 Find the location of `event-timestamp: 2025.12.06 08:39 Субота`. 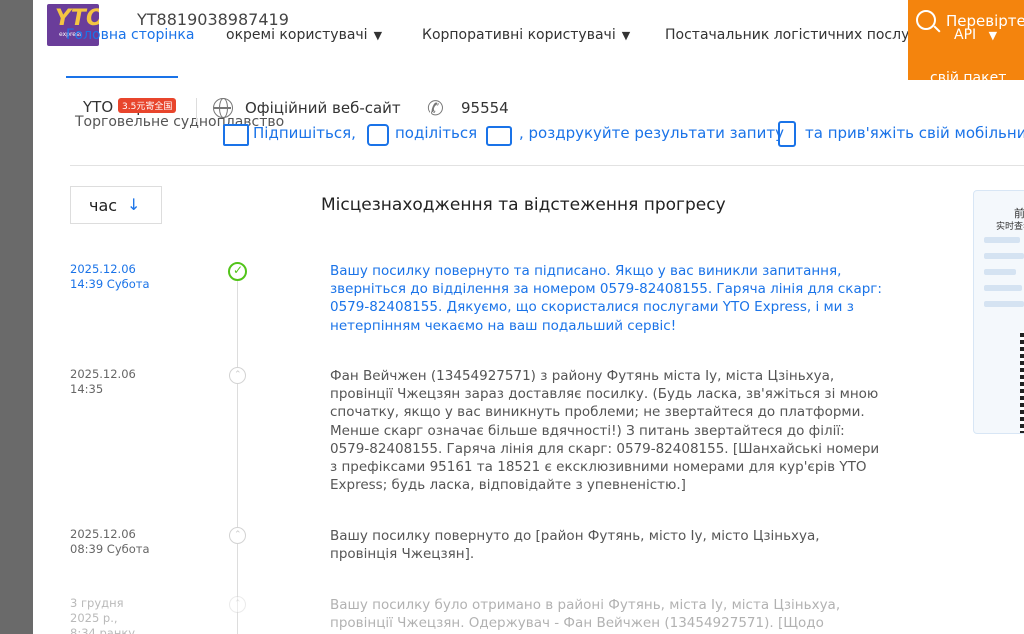

event-timestamp: 2025.12.06 08:39 Субота is located at coordinates (110, 542).